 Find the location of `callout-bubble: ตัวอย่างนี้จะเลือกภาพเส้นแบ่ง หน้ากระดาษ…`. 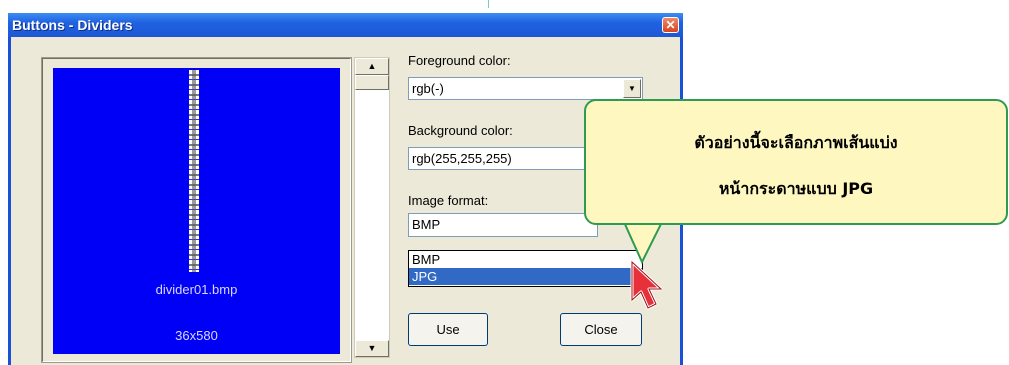

callout-bubble: ตัวอย่างนี้จะเลือกภาพเส้นแบ่ง หน้ากระดาษ… is located at coordinates (796, 162).